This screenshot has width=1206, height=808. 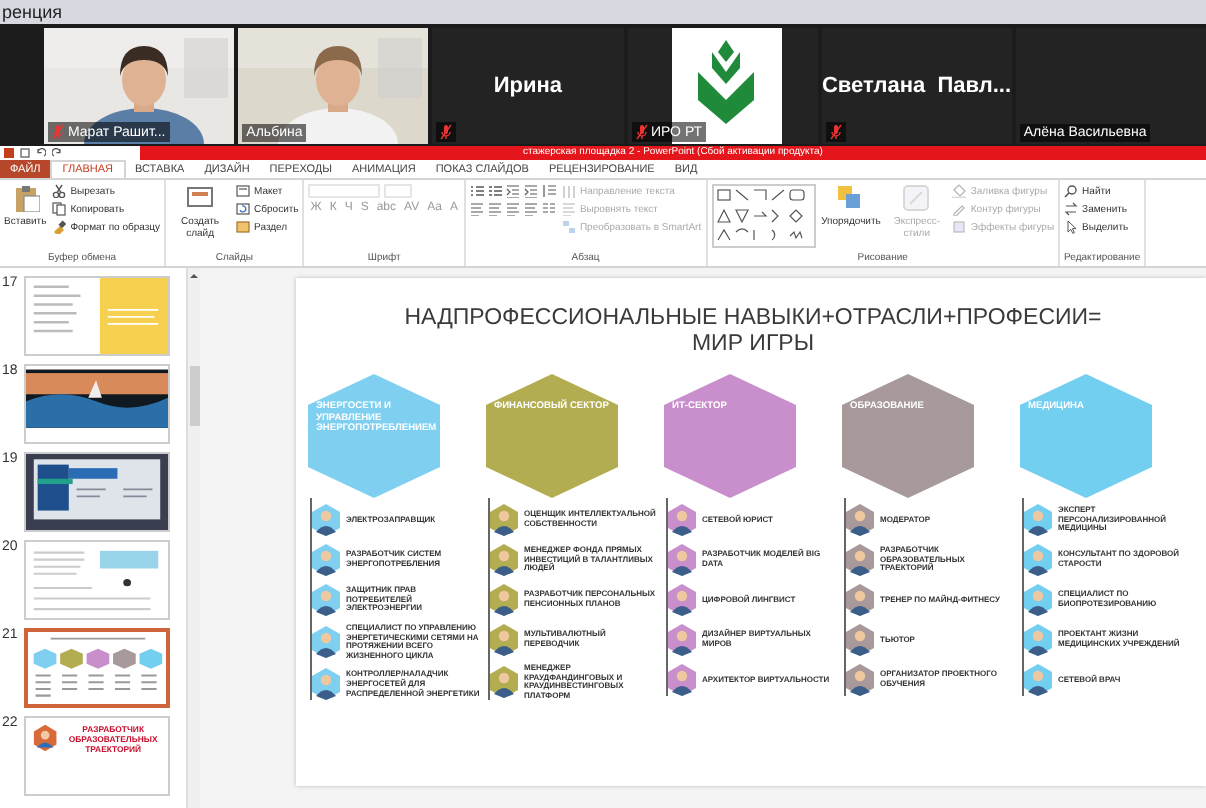 I want to click on save-icon, so click(x=25, y=153).